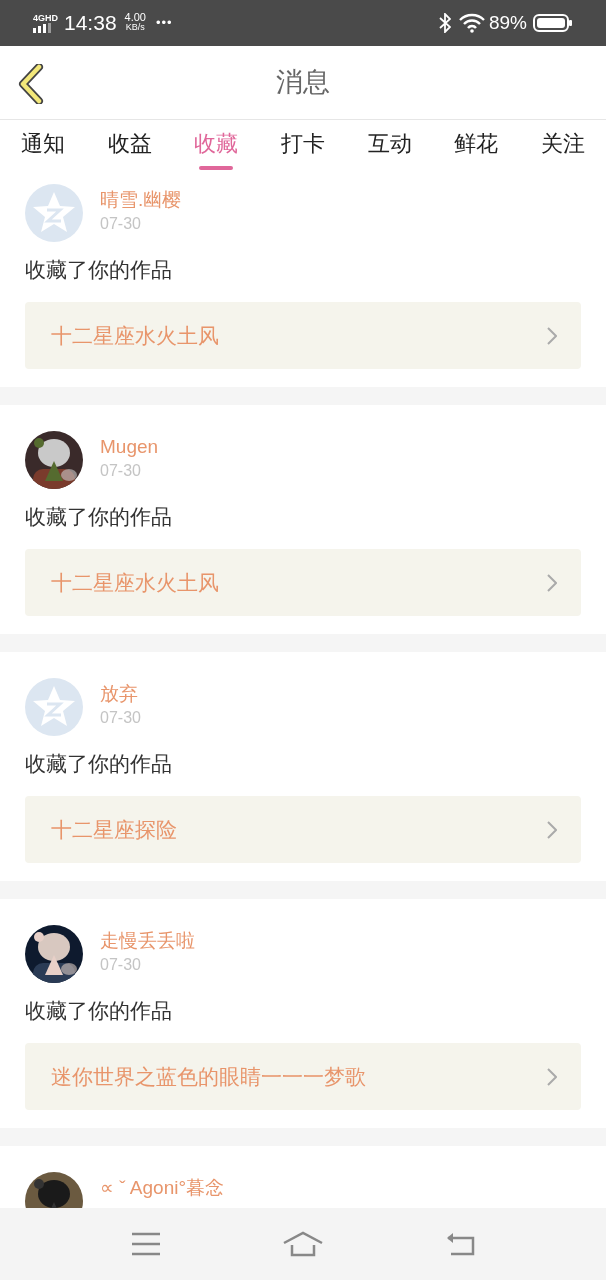 Image resolution: width=606 pixels, height=1280 pixels. I want to click on wifi-icon, so click(471, 23).